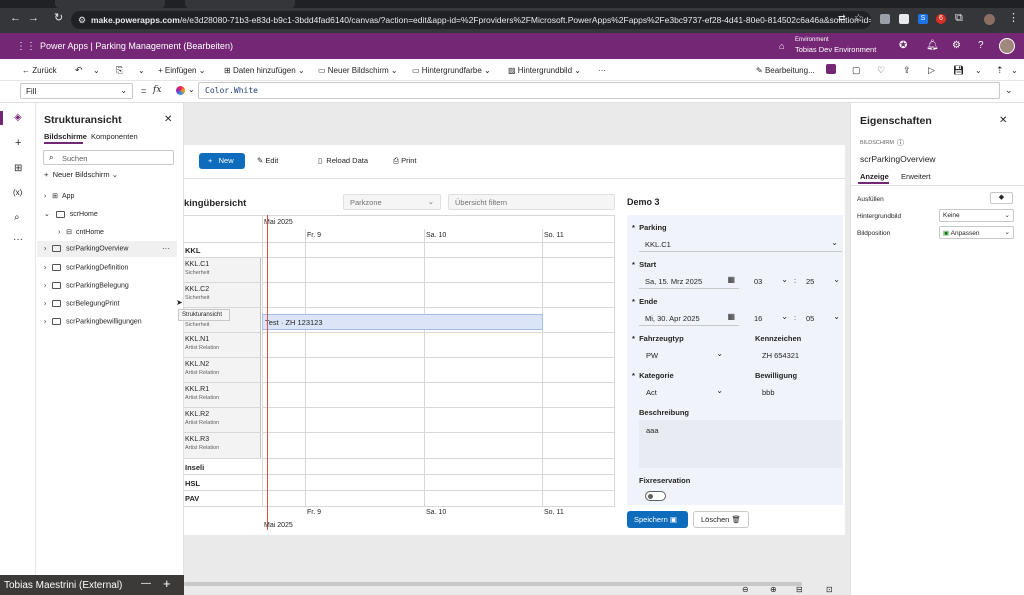  What do you see at coordinates (451, 70) in the screenshot?
I see `background-color-button: ▭ Hintergrundfarbe ⌄` at bounding box center [451, 70].